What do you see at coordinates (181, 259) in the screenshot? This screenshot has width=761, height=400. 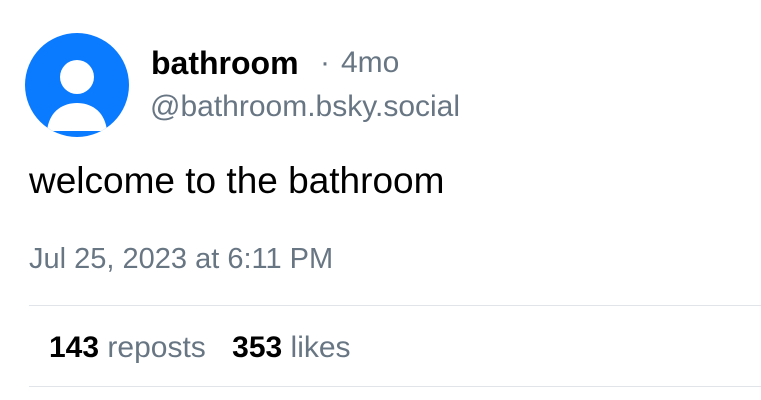 I see `post-timestamp: Jul 25, 2023 at 6:11 PM` at bounding box center [181, 259].